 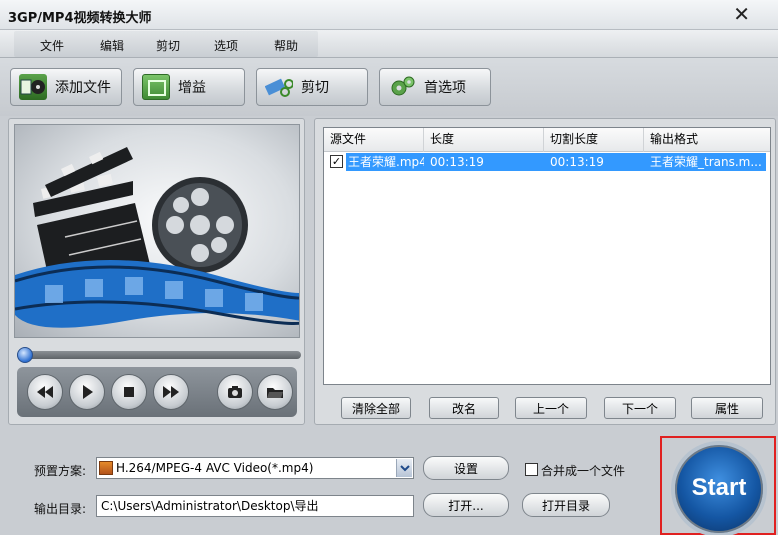 I want to click on video-format-icon, so click(x=106, y=468).